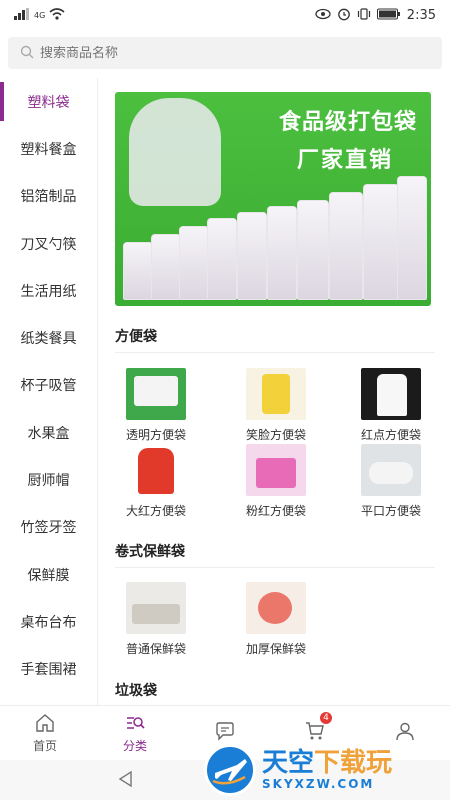  I want to click on product-smile-bag: 笑脸方便袋, so click(276, 405).